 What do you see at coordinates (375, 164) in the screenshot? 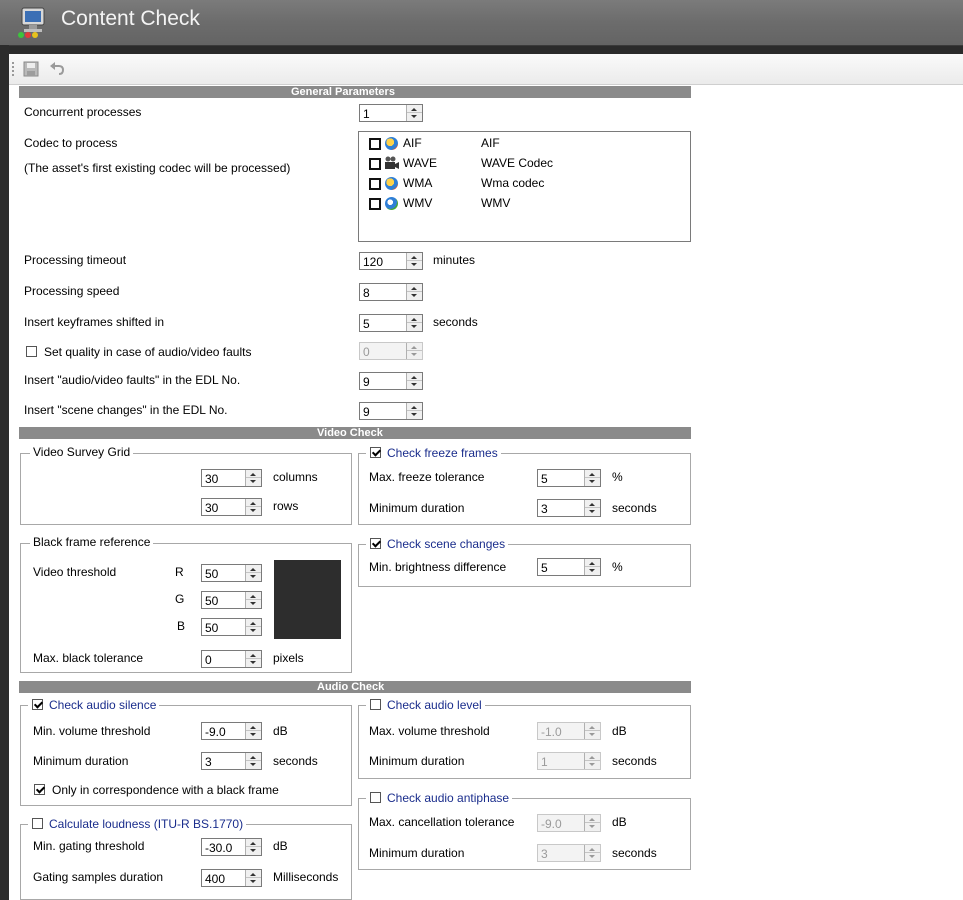
I see `codec-wave-checkbox` at bounding box center [375, 164].